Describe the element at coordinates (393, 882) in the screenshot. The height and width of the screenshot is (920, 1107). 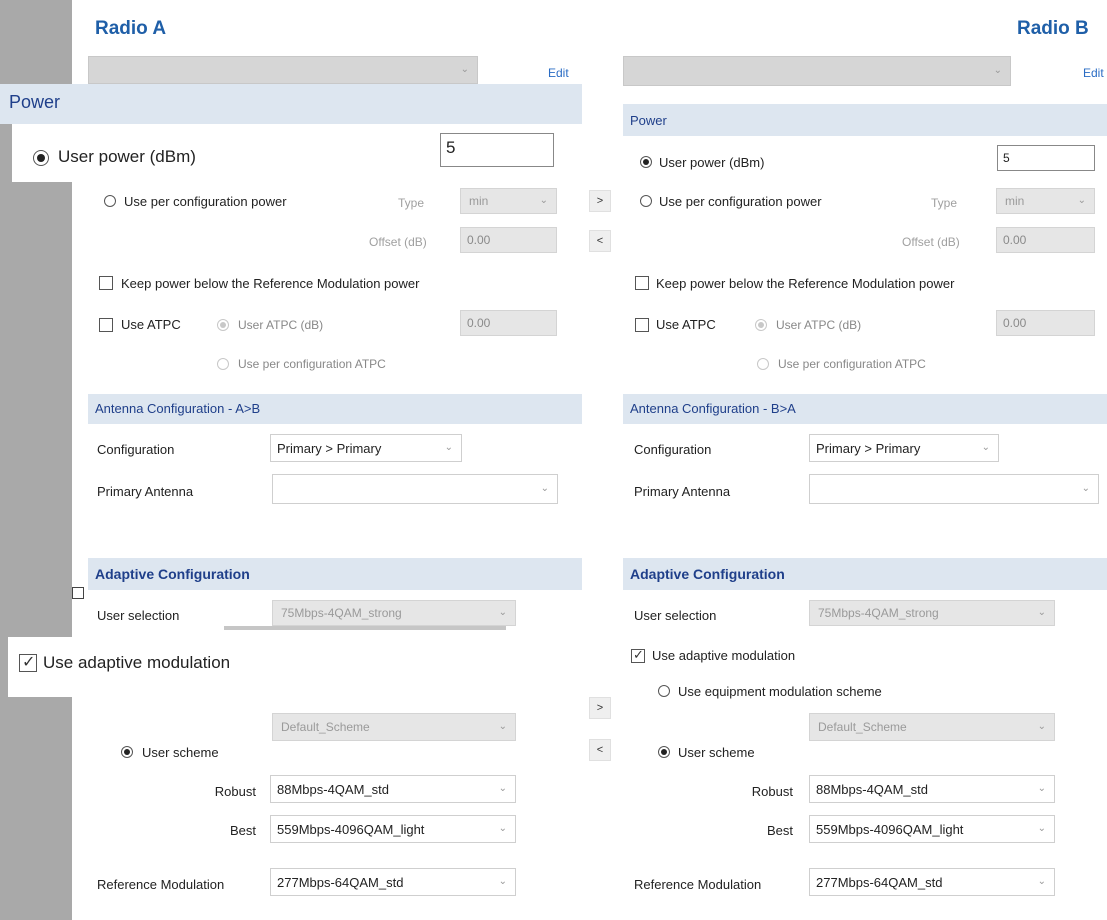
I see `reference-modulation-select: 277Mbps-64QAM_std ⌄` at that location.